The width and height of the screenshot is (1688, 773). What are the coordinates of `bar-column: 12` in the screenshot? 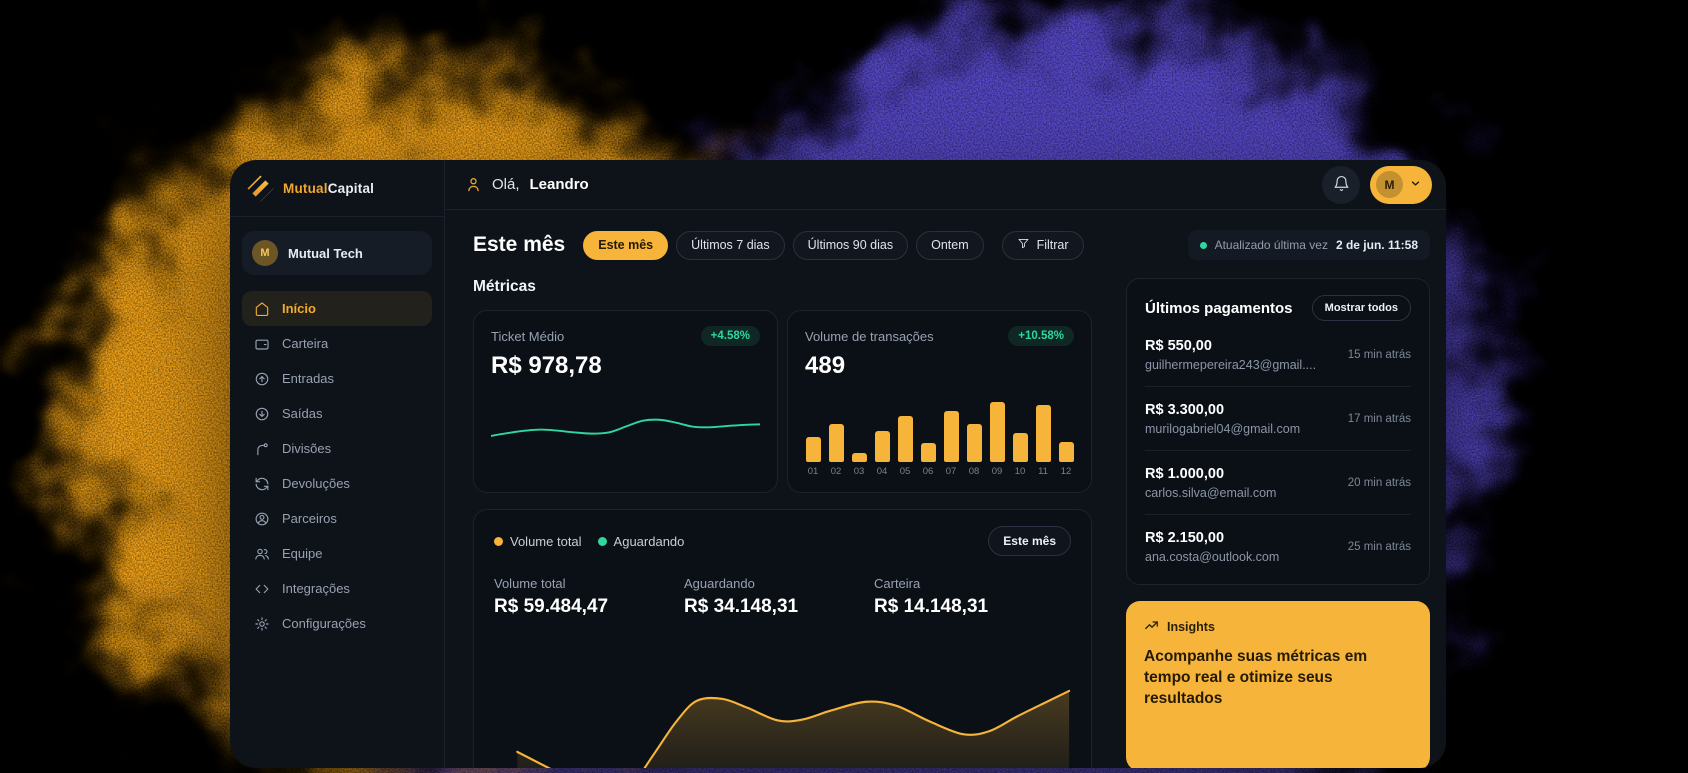 It's located at (1066, 459).